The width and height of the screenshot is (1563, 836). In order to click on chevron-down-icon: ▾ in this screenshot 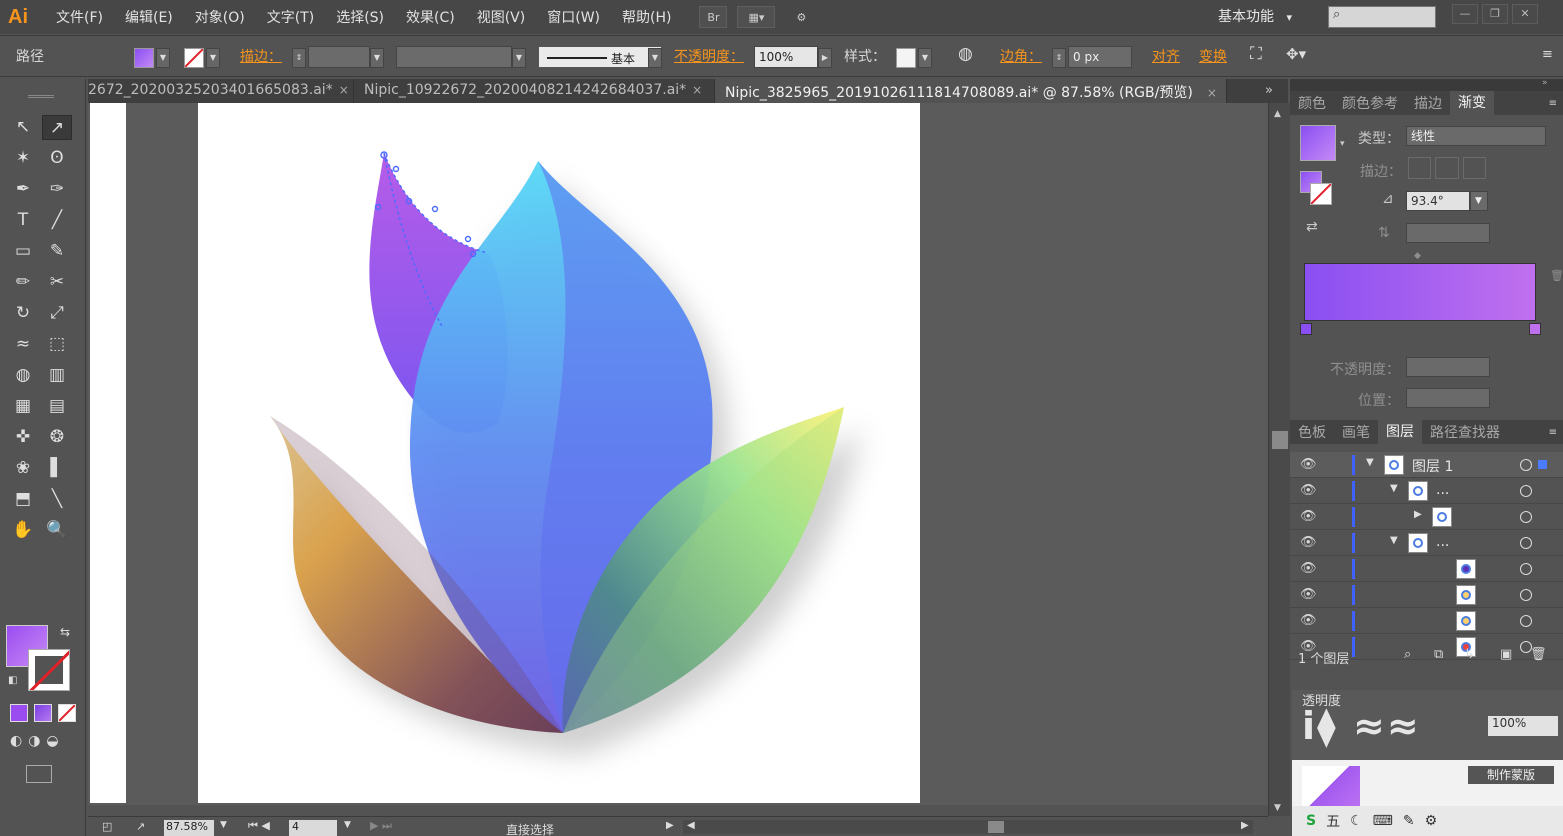, I will do `click(1342, 144)`.